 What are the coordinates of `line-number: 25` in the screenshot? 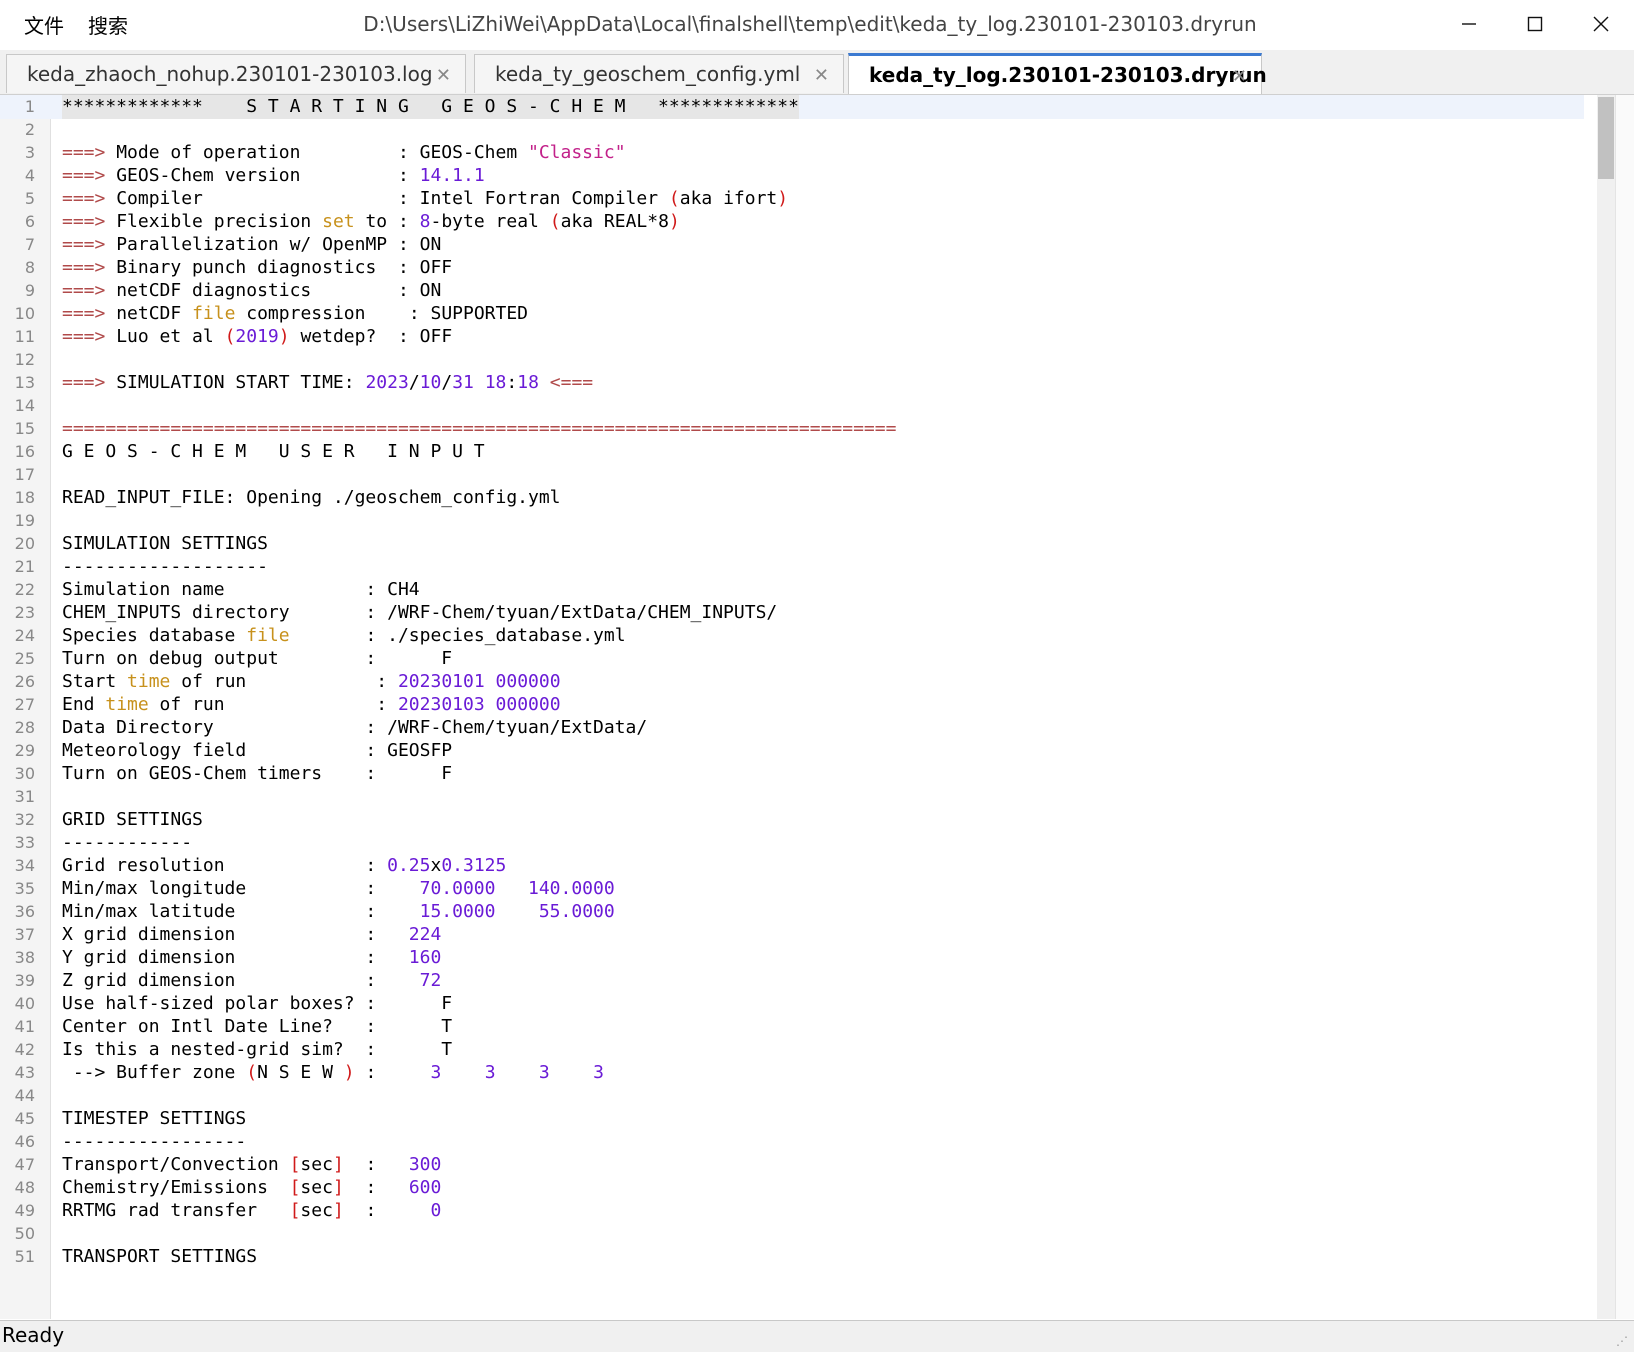 It's located at (24, 658).